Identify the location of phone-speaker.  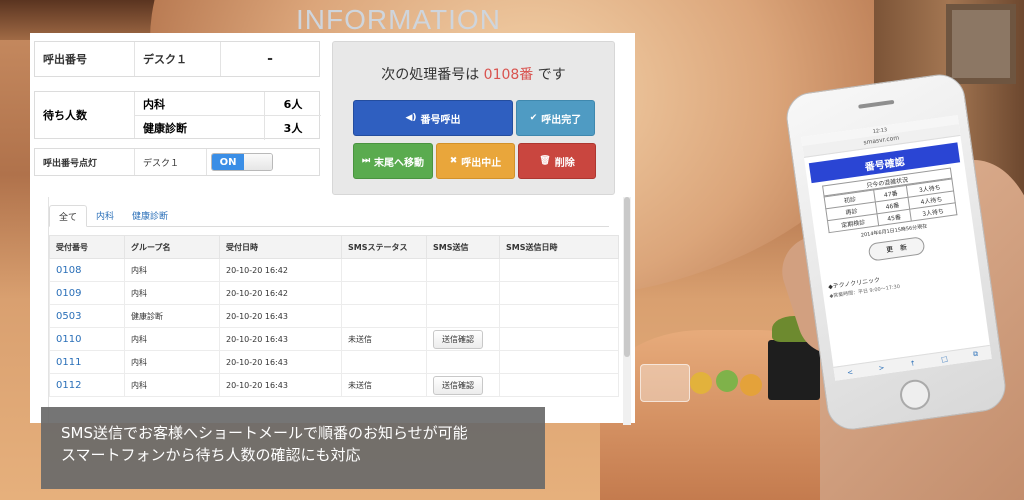
(876, 104).